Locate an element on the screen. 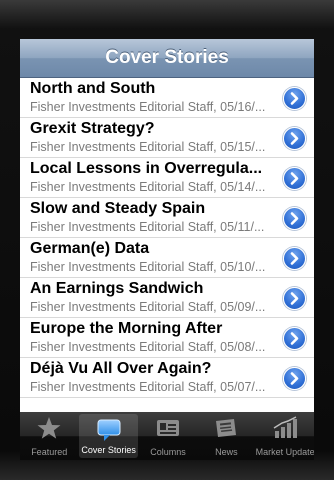  newspaper-icon is located at coordinates (226, 428).